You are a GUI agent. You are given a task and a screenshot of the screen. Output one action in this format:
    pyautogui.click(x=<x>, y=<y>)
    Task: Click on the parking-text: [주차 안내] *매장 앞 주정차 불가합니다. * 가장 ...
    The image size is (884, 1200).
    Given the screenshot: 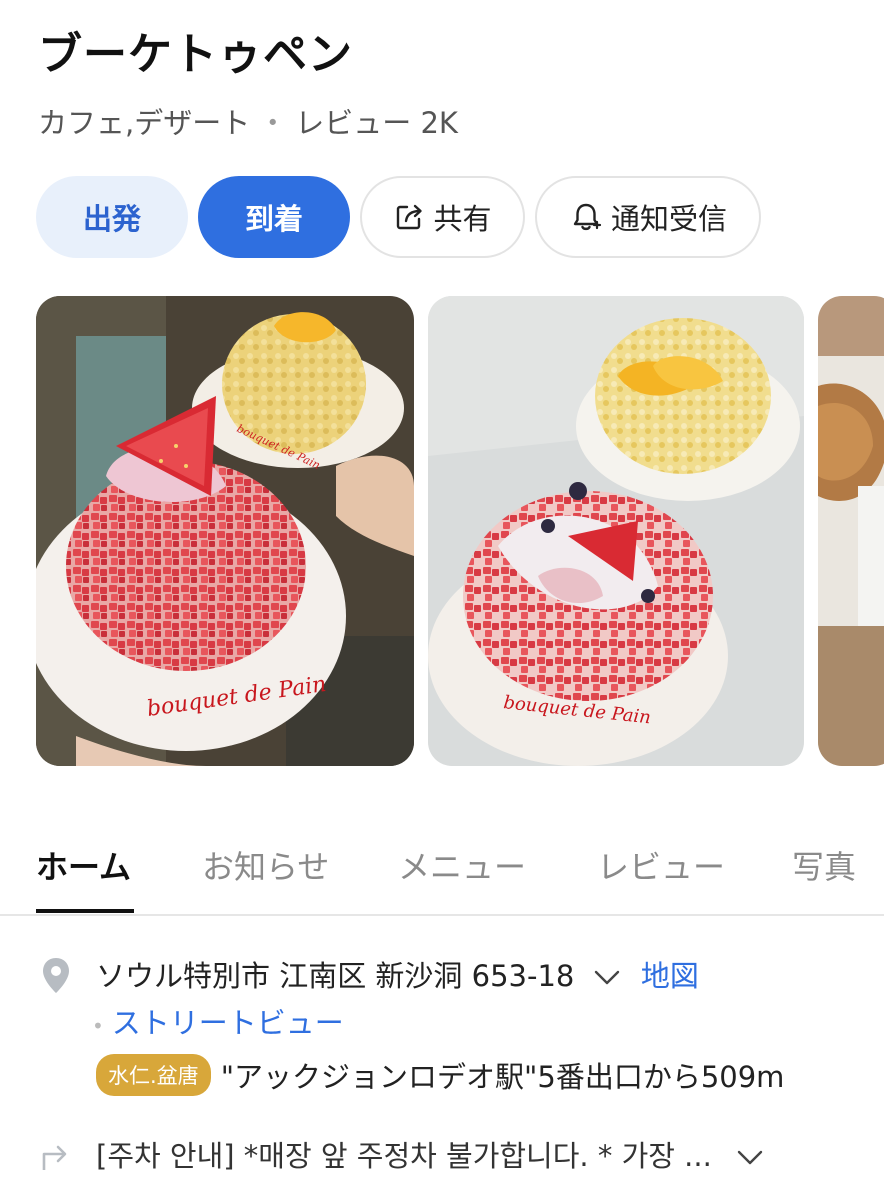 What is the action you would take?
    pyautogui.click(x=404, y=1156)
    